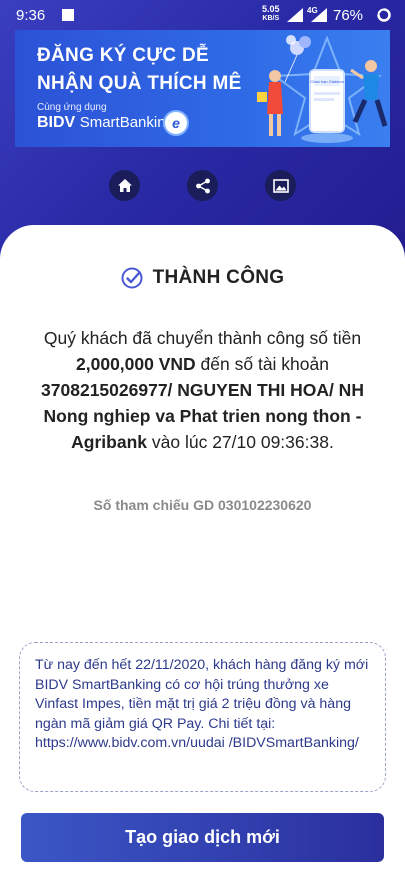  I want to click on reference-number: Số tham chiếu GD 030102230620, so click(202, 505).